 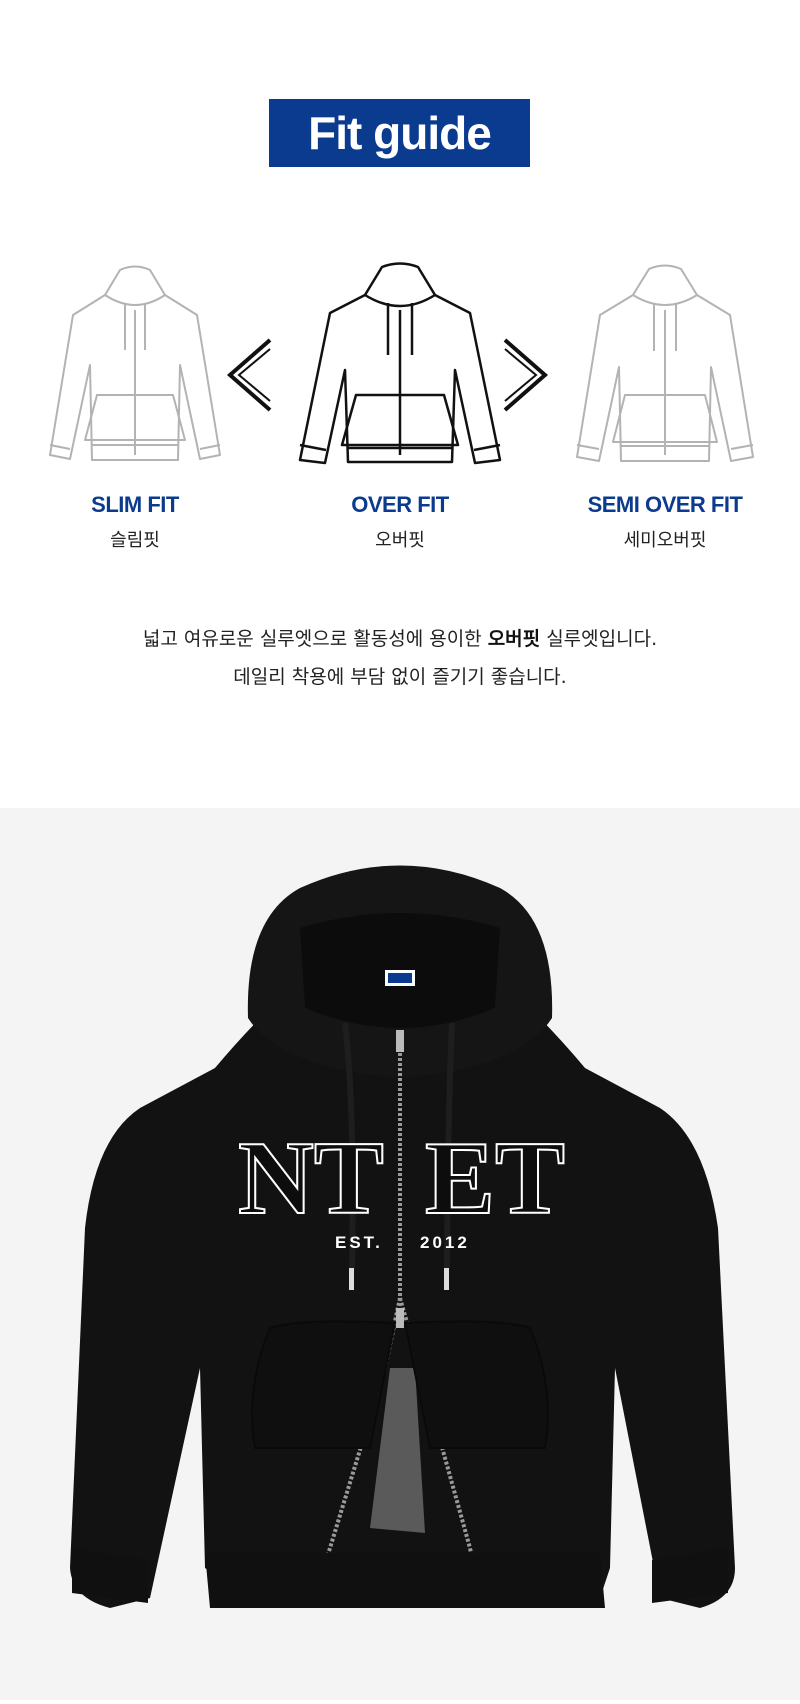 I want to click on chevron-left-icon, so click(x=249, y=375).